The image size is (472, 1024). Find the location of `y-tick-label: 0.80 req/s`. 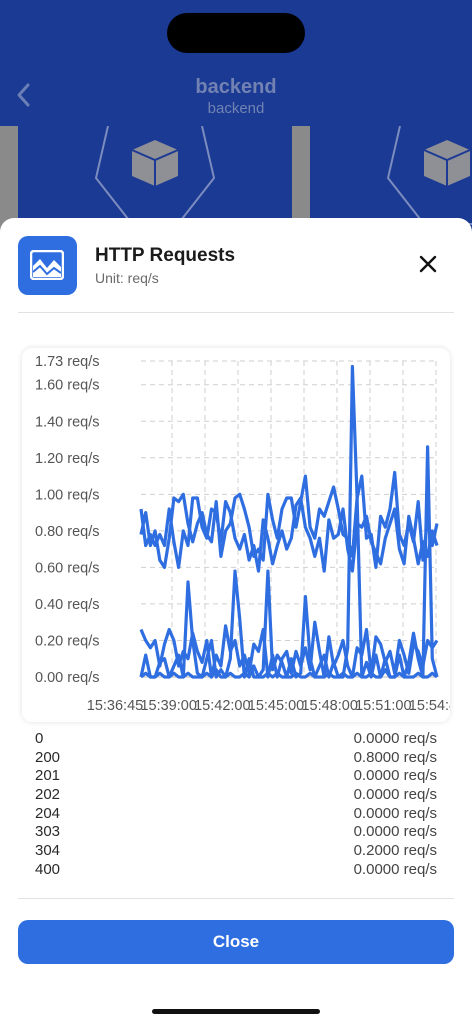

y-tick-label: 0.80 req/s is located at coordinates (67, 532).